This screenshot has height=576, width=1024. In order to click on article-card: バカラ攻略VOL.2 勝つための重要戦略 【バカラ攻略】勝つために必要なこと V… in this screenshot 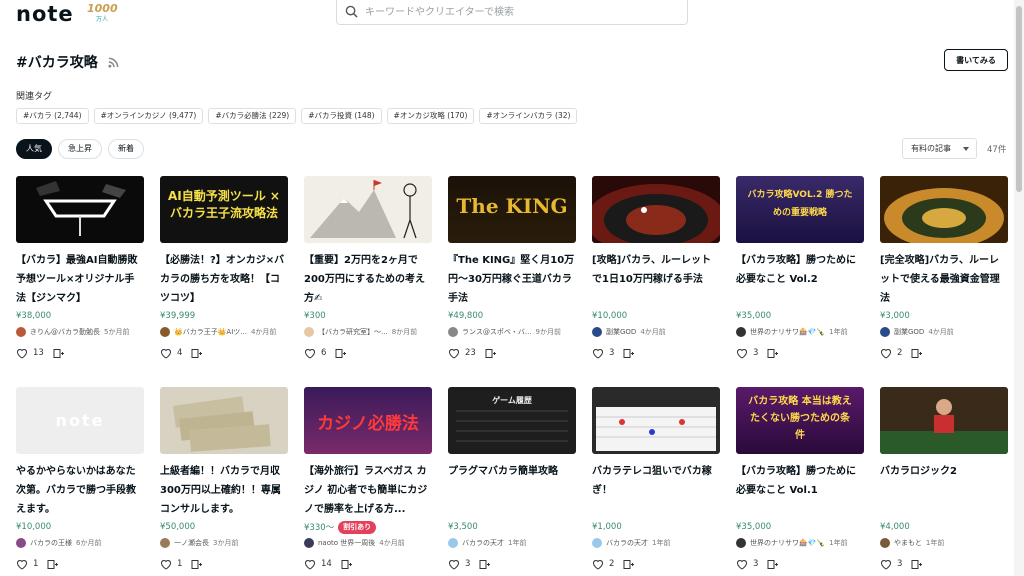, I will do `click(800, 268)`.